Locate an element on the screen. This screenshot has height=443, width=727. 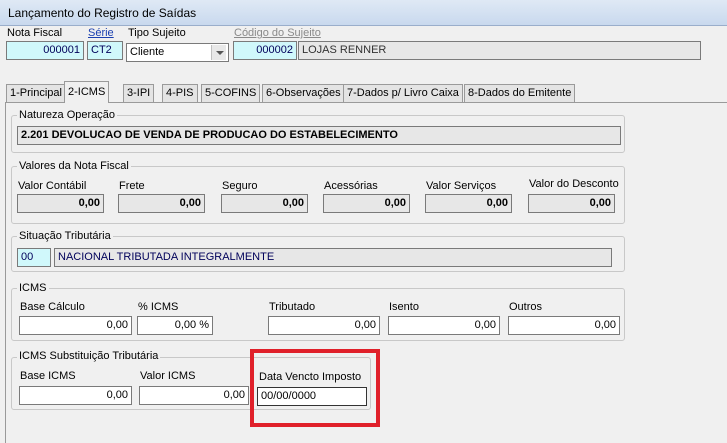
tab-label: 6-Observações is located at coordinates (303, 93).